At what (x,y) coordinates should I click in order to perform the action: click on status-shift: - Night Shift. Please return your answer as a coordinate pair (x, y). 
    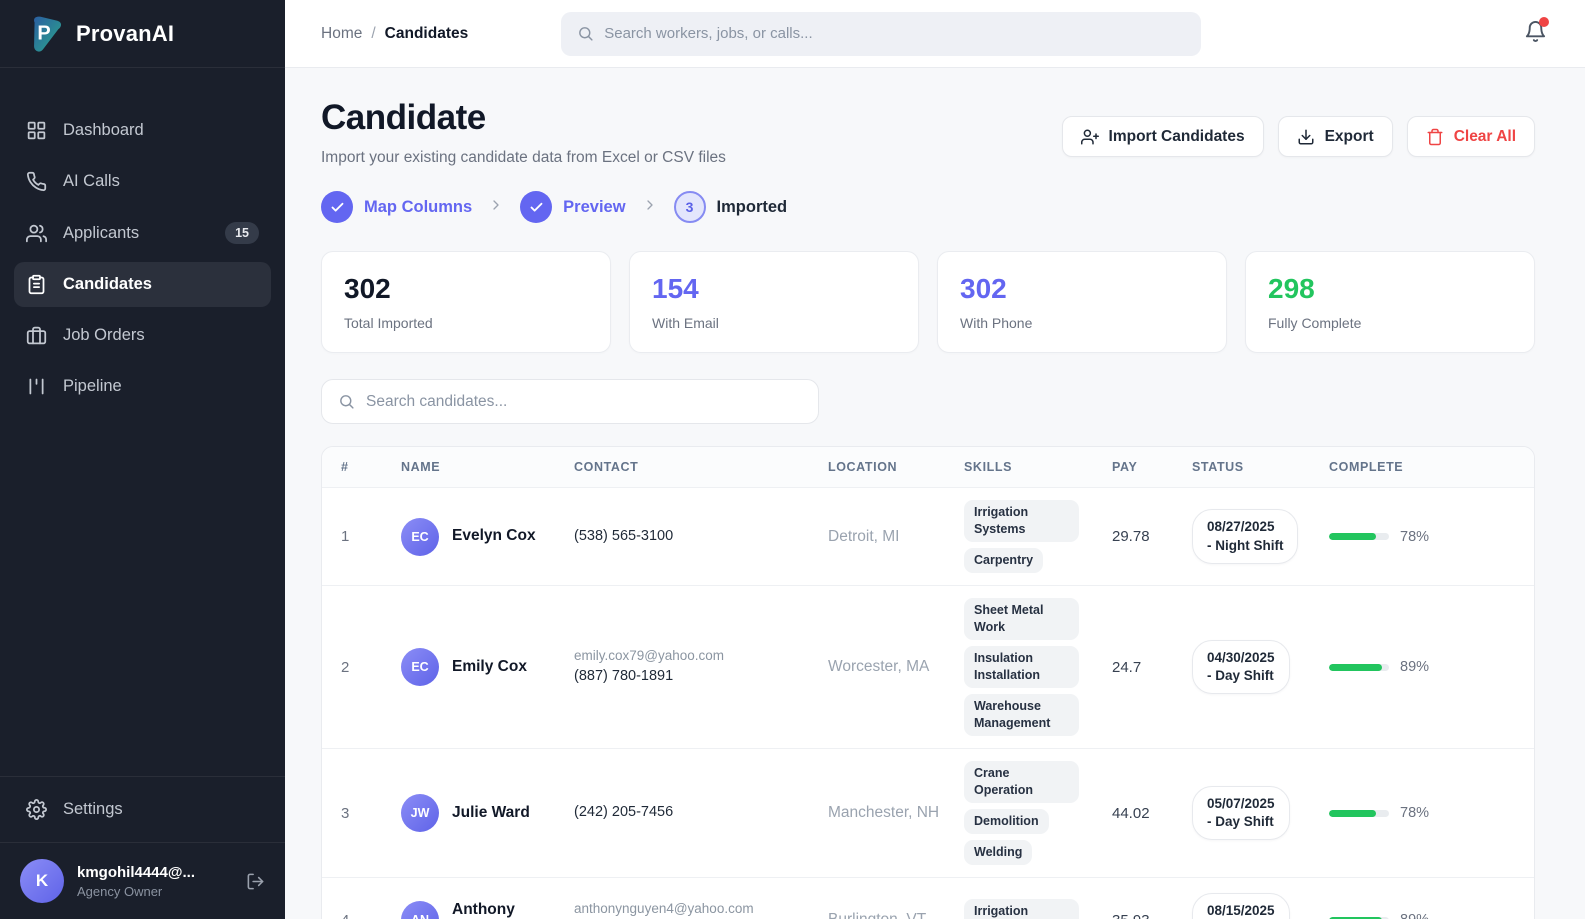
    Looking at the image, I should click on (1245, 545).